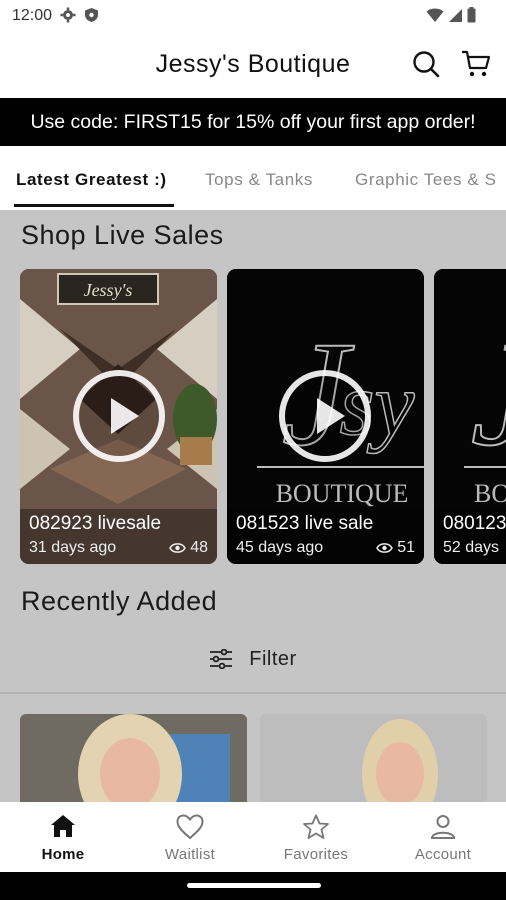 The image size is (506, 900). I want to click on nav-waitlist: Waitlist, so click(190, 837).